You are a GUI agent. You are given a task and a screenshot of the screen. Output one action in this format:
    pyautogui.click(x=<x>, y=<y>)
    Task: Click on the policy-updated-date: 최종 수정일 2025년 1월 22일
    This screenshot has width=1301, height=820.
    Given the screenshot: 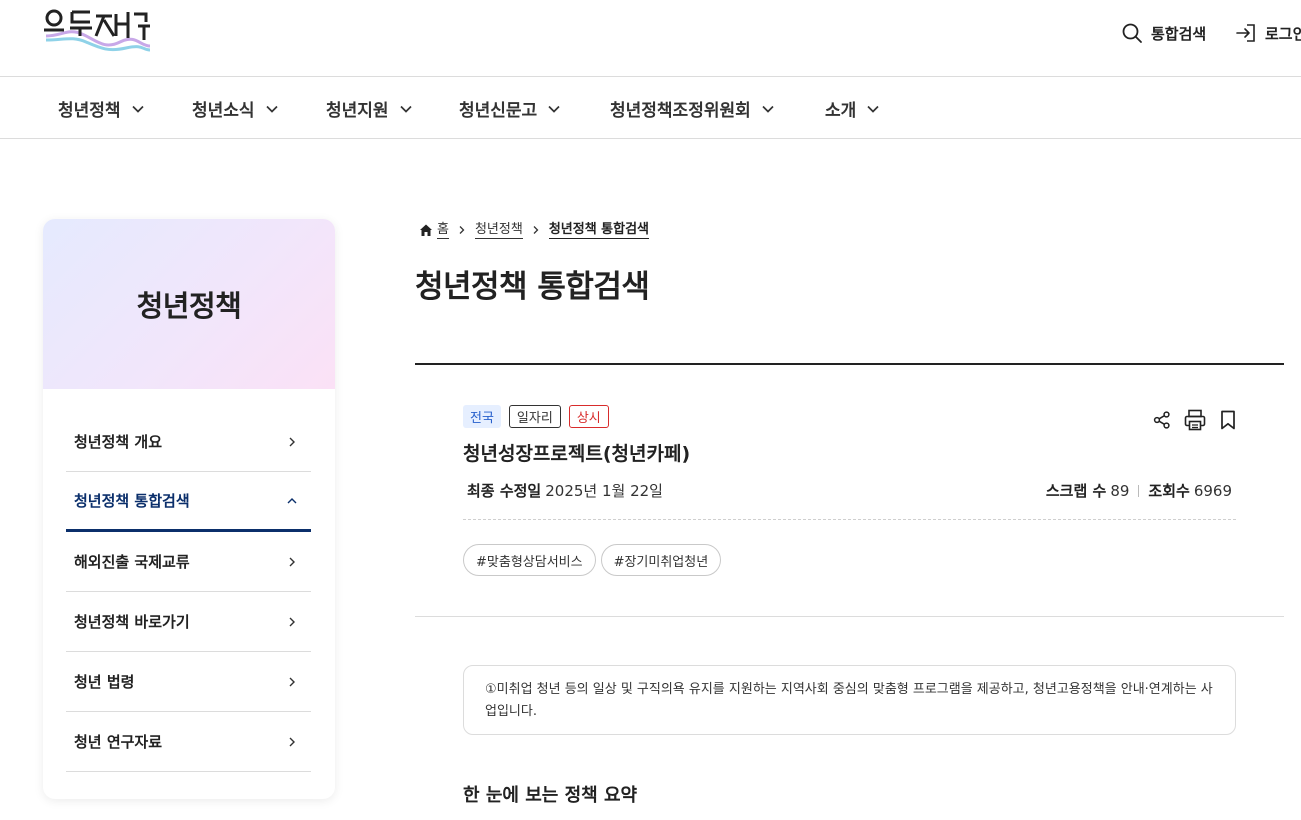 What is the action you would take?
    pyautogui.click(x=565, y=490)
    